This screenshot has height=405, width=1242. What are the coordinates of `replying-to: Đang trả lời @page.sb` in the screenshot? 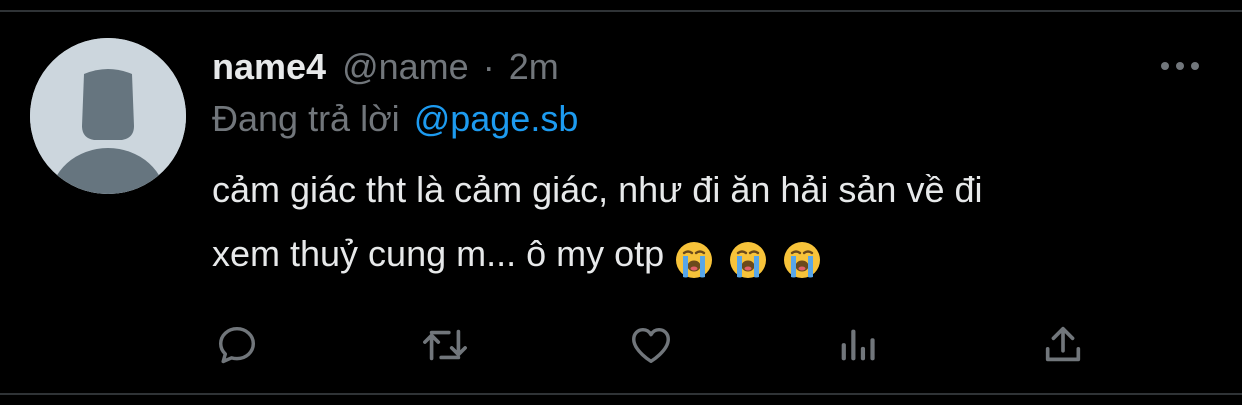 It's located at (395, 119).